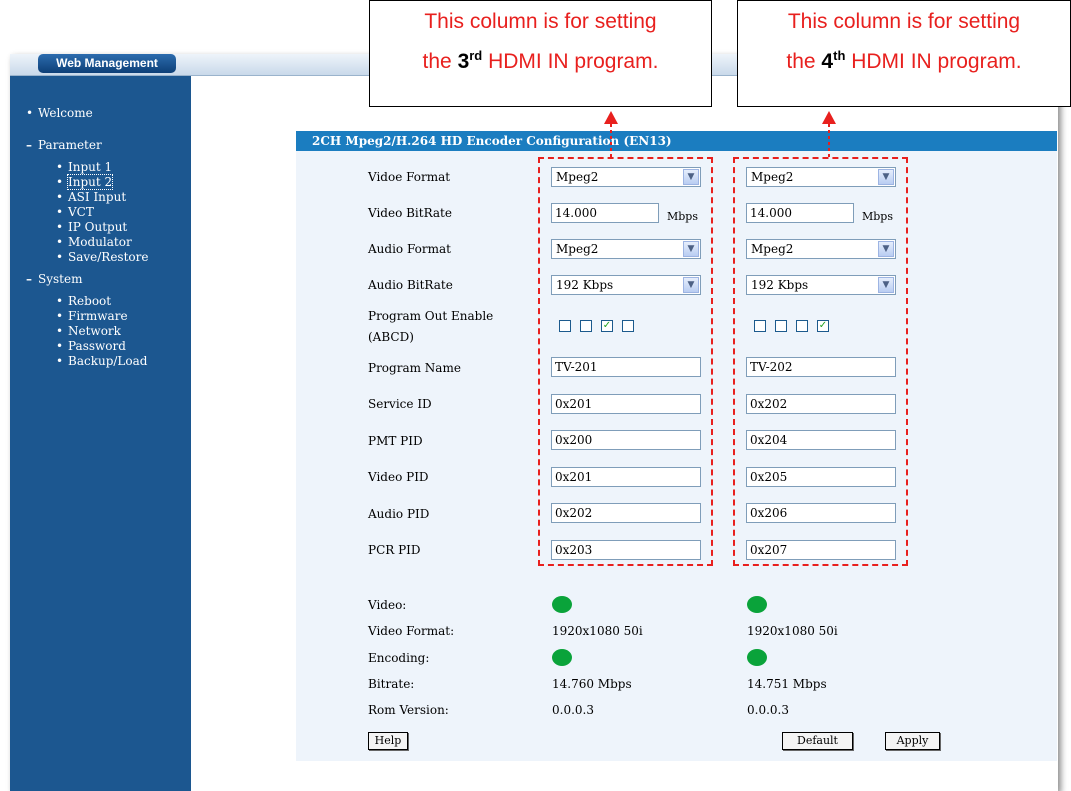 Image resolution: width=1071 pixels, height=791 pixels. Describe the element at coordinates (540, 60) in the screenshot. I see `callout-line2: the 3rd HDMI IN program.` at that location.